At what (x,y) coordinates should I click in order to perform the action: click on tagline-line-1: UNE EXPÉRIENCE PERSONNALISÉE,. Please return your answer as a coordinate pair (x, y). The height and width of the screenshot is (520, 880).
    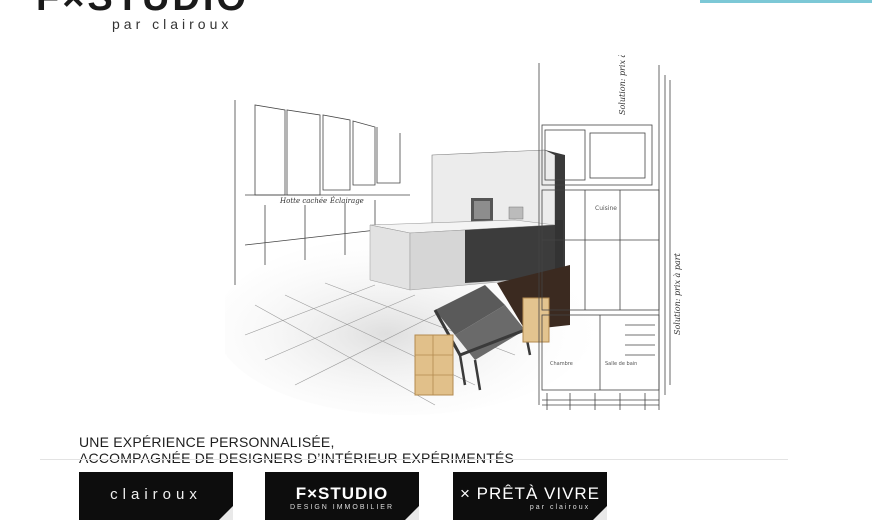
    Looking at the image, I should click on (207, 442).